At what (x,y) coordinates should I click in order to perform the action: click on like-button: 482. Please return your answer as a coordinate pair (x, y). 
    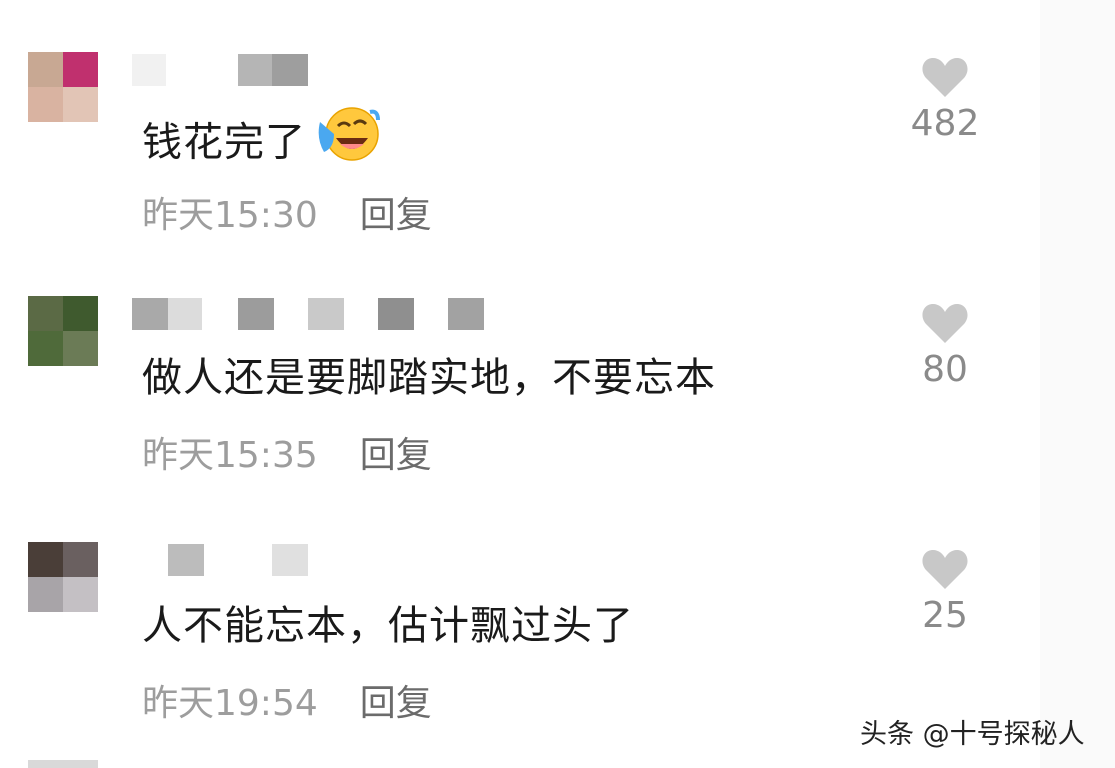
    Looking at the image, I should click on (945, 100).